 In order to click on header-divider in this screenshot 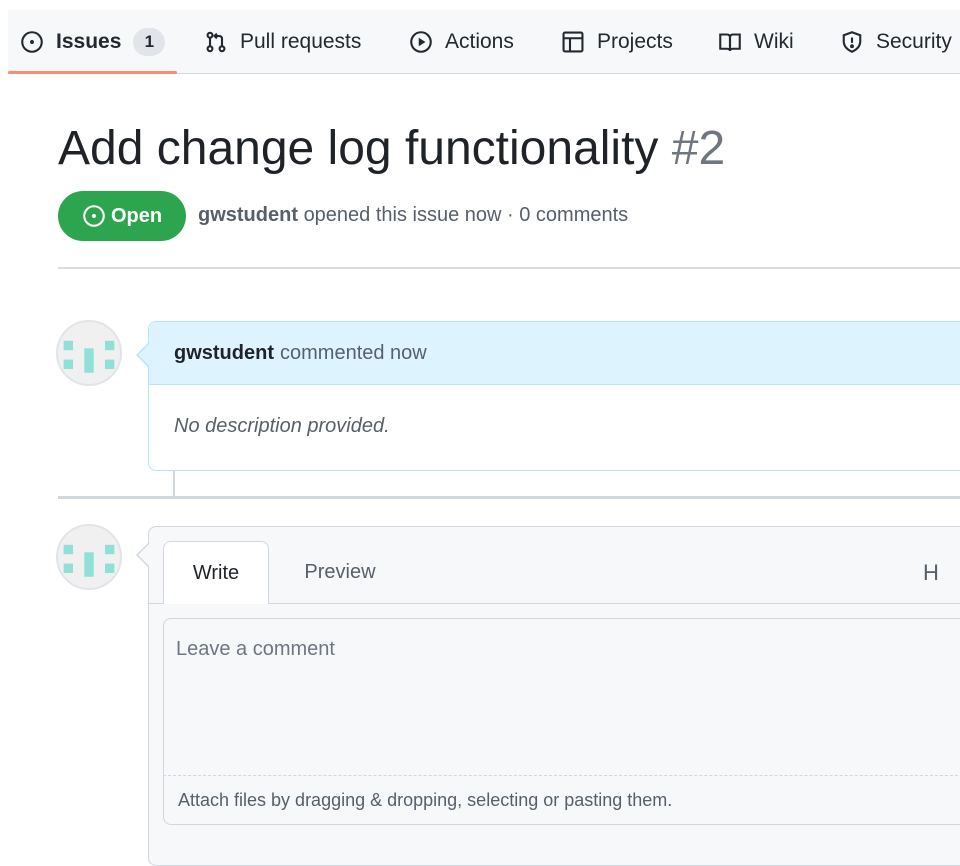, I will do `click(509, 268)`.